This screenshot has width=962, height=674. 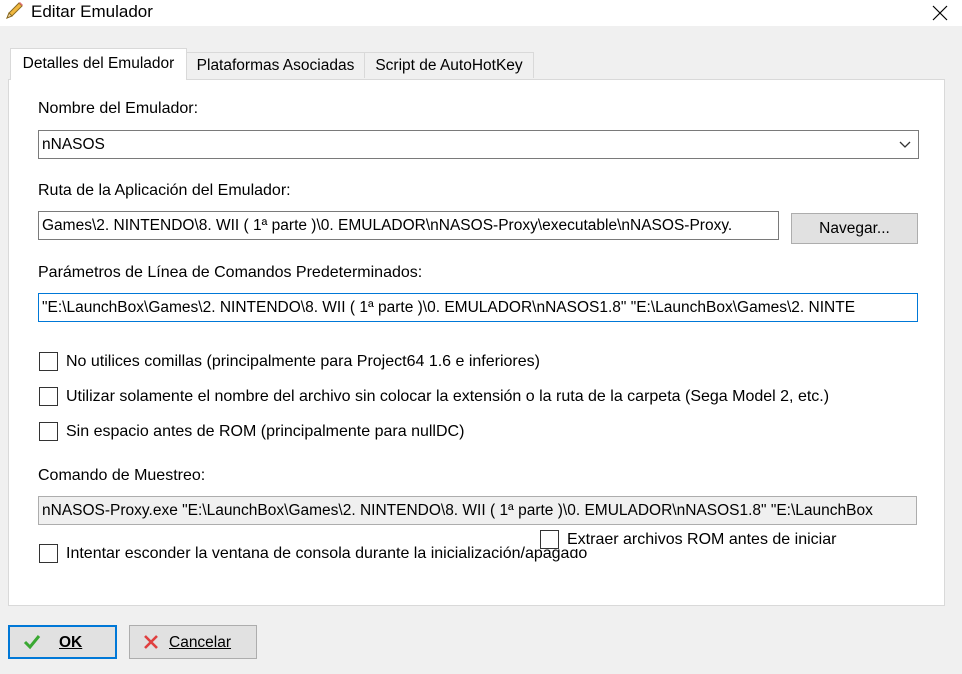 I want to click on cancel-button: Cancelar, so click(x=193, y=642).